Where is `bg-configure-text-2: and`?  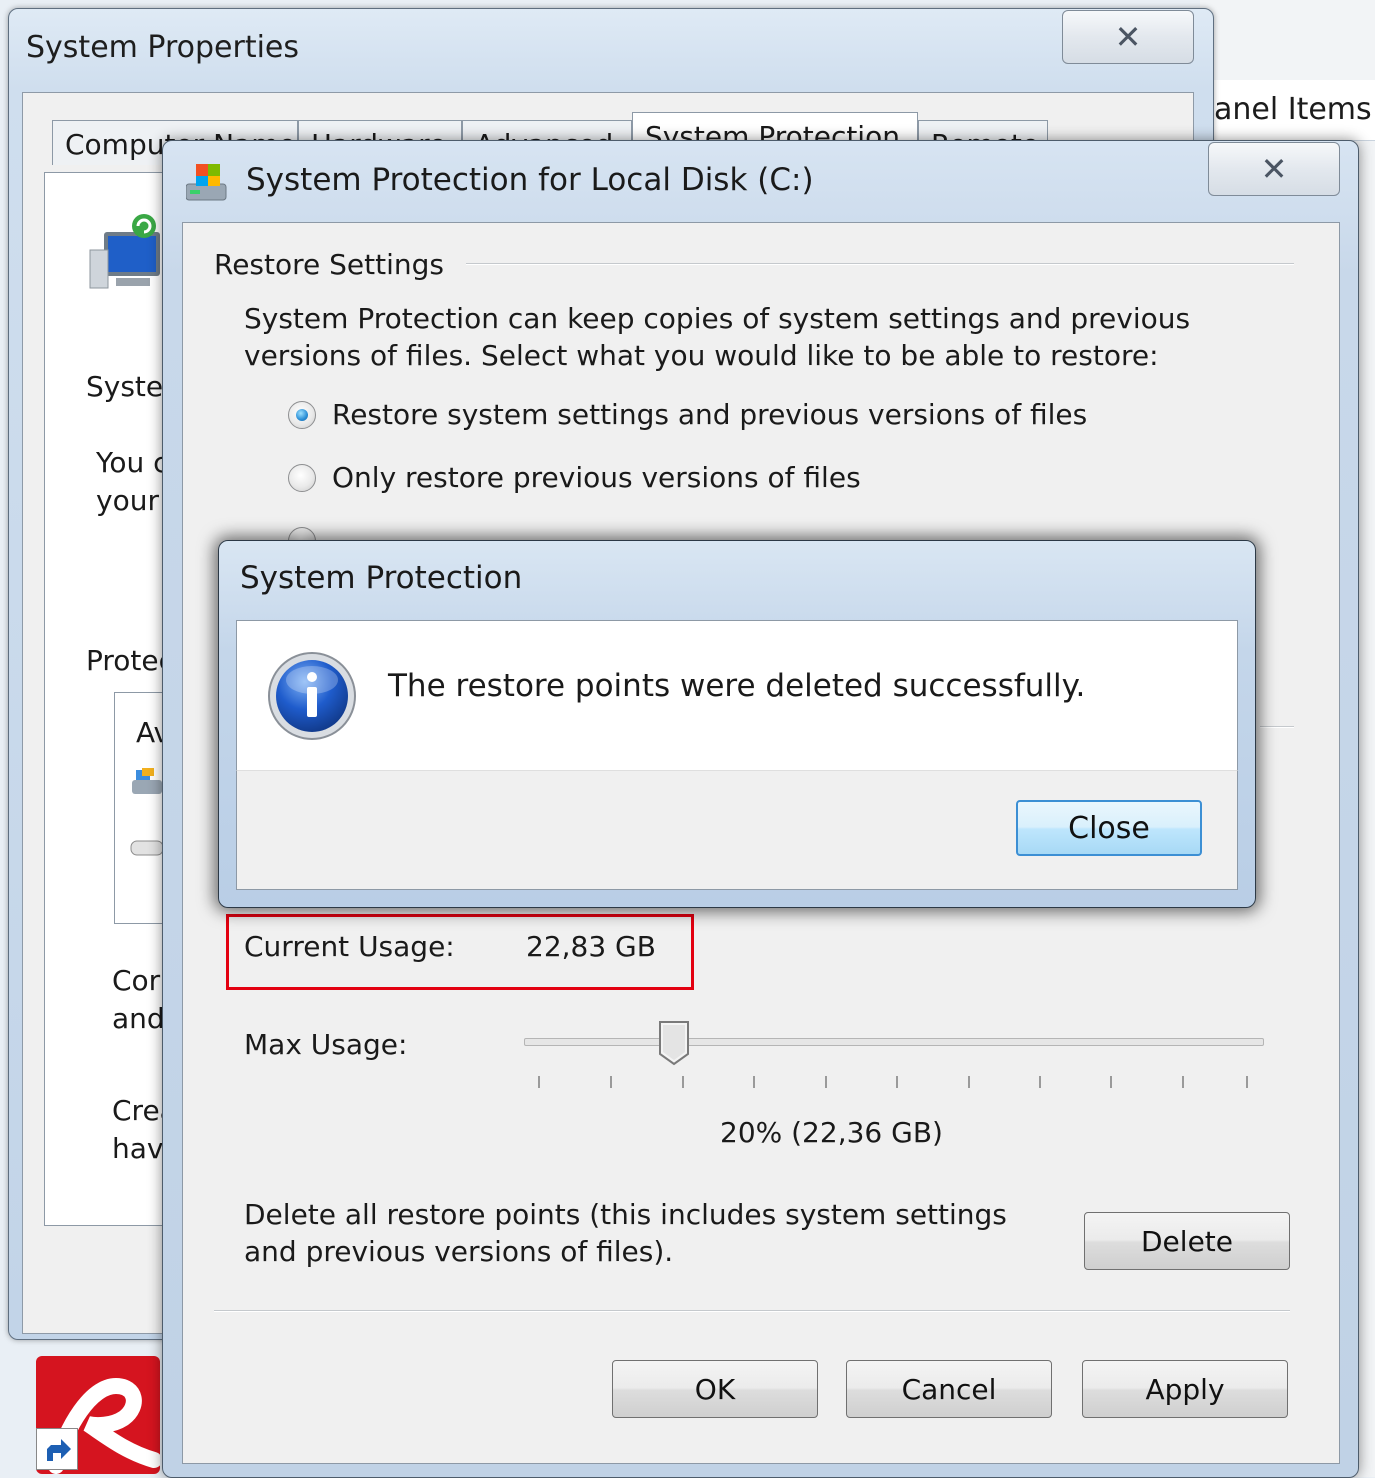 bg-configure-text-2: and is located at coordinates (138, 1018).